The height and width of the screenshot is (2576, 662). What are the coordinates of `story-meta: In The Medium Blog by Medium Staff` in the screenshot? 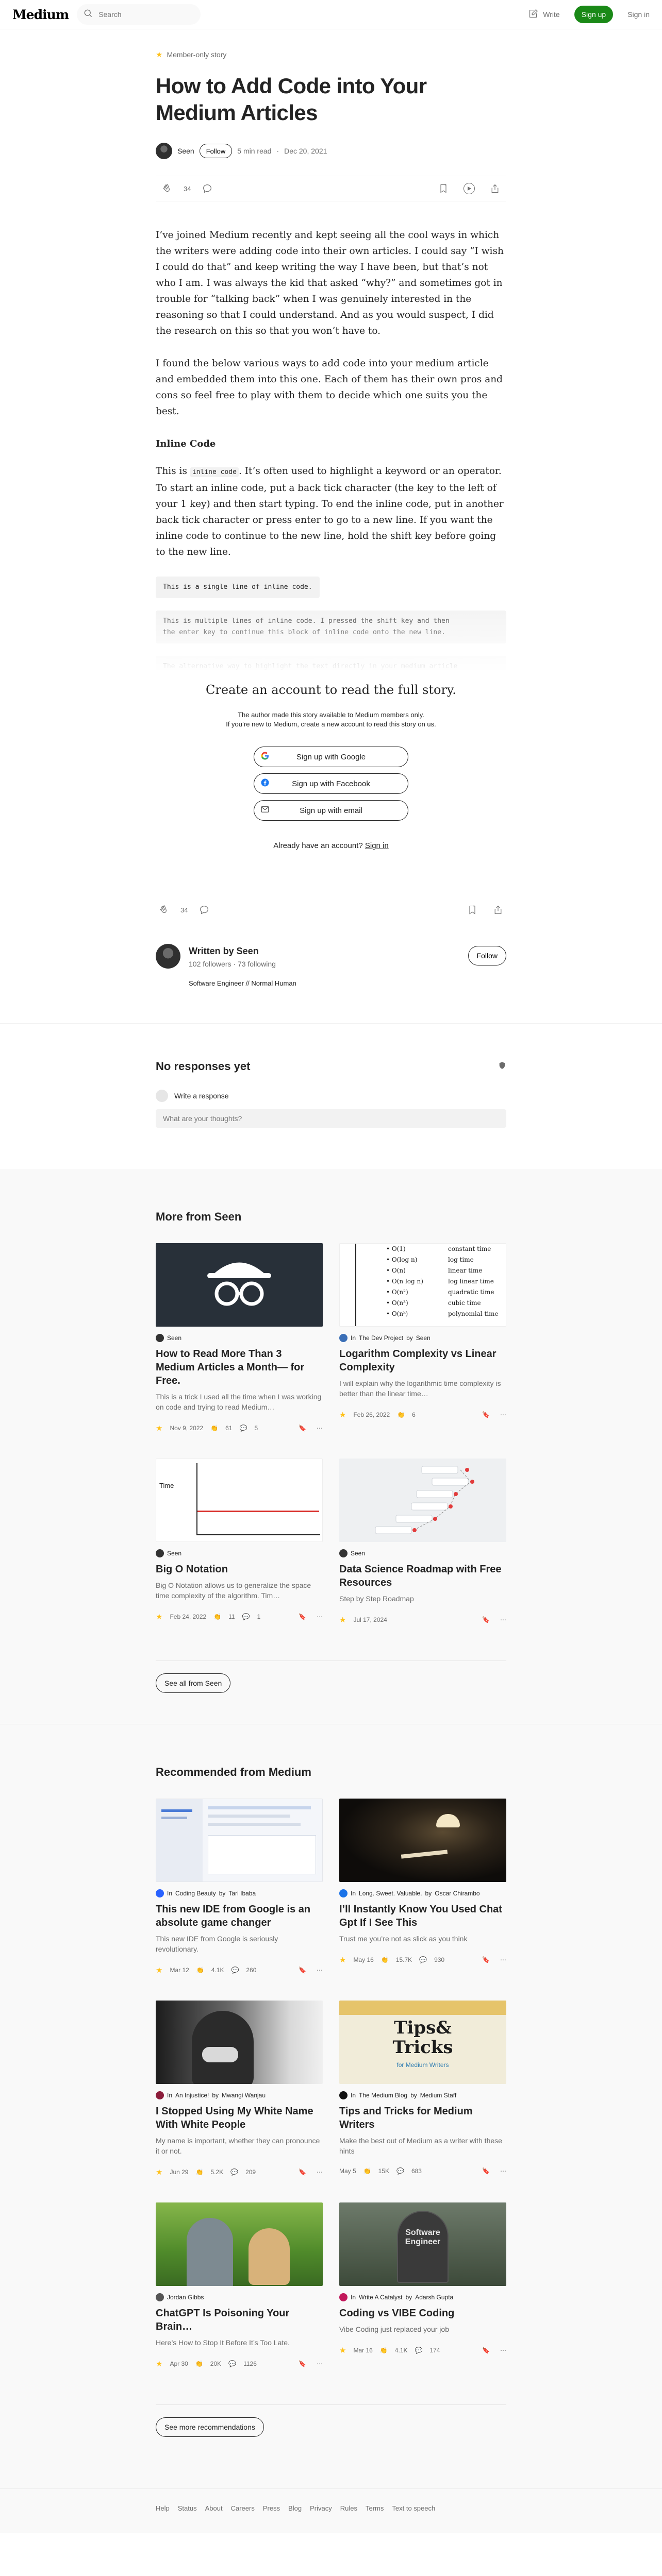 It's located at (422, 2095).